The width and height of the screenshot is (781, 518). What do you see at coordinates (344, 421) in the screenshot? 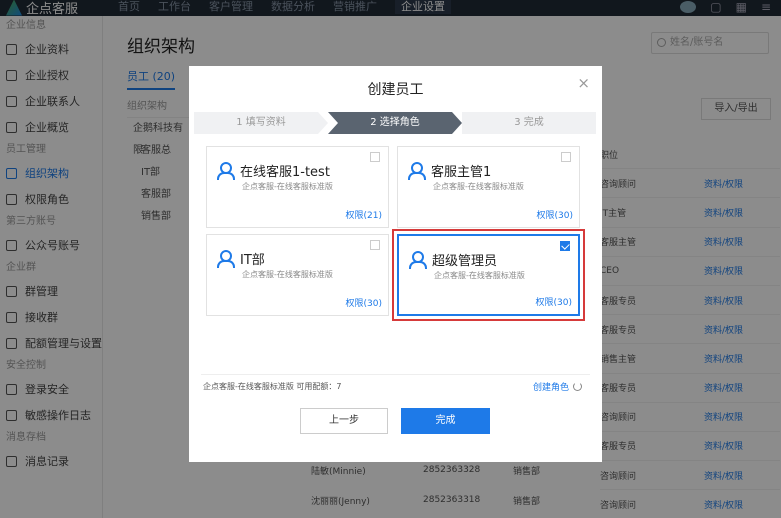
I see `previous-step-button: 上一步` at bounding box center [344, 421].